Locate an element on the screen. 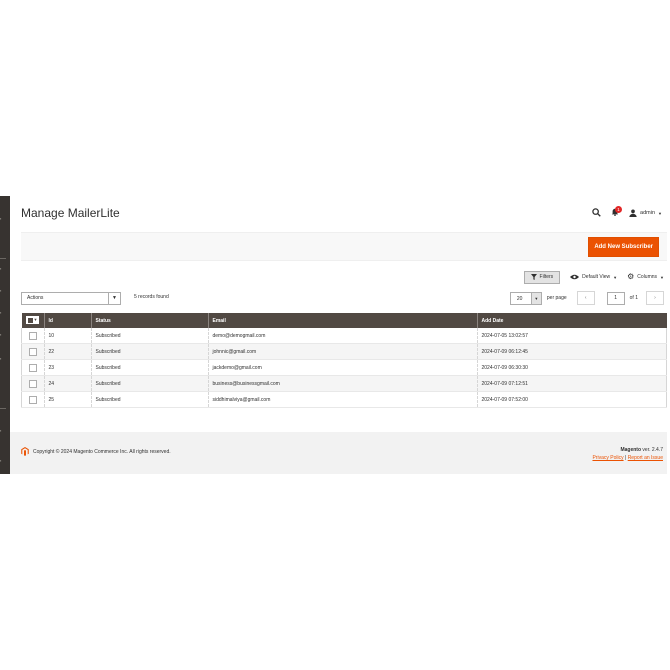 This screenshot has height=670, width=670. cell-email: business@businessgmail.com is located at coordinates (342, 383).